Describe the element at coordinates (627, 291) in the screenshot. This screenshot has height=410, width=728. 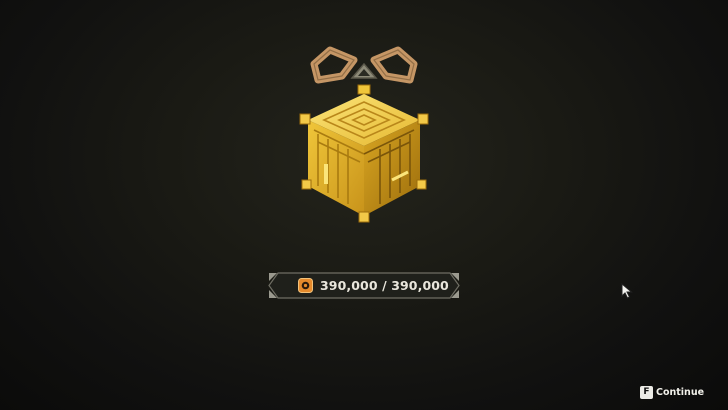
I see `mouse-cursor-icon` at that location.